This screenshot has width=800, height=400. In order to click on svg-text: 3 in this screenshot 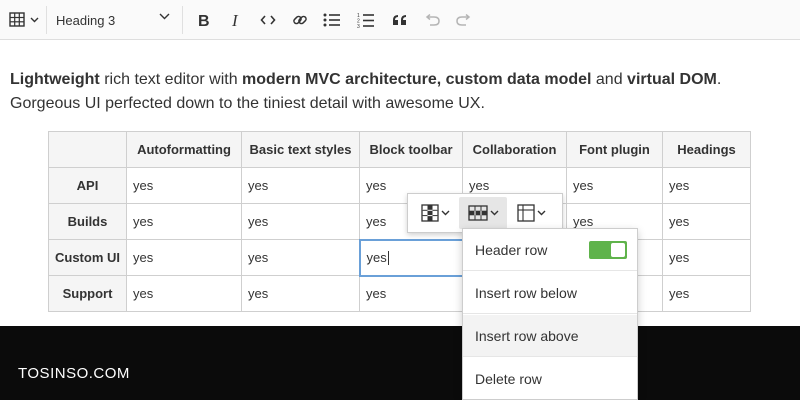, I will do `click(358, 26)`.